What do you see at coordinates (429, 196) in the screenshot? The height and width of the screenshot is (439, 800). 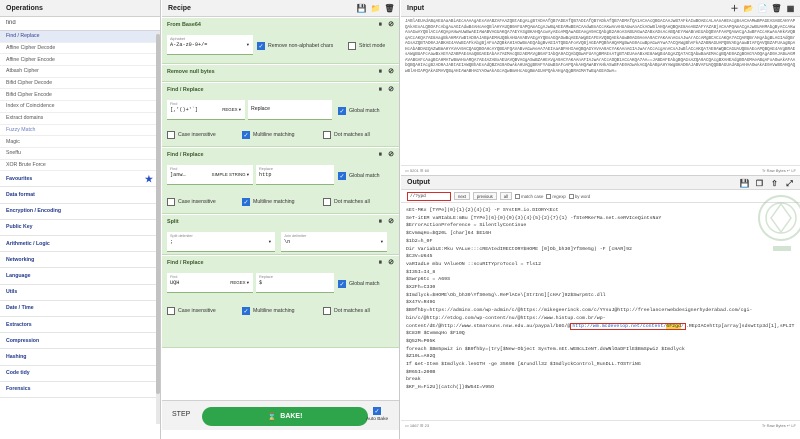 I see `find-input: //?ypd` at bounding box center [429, 196].